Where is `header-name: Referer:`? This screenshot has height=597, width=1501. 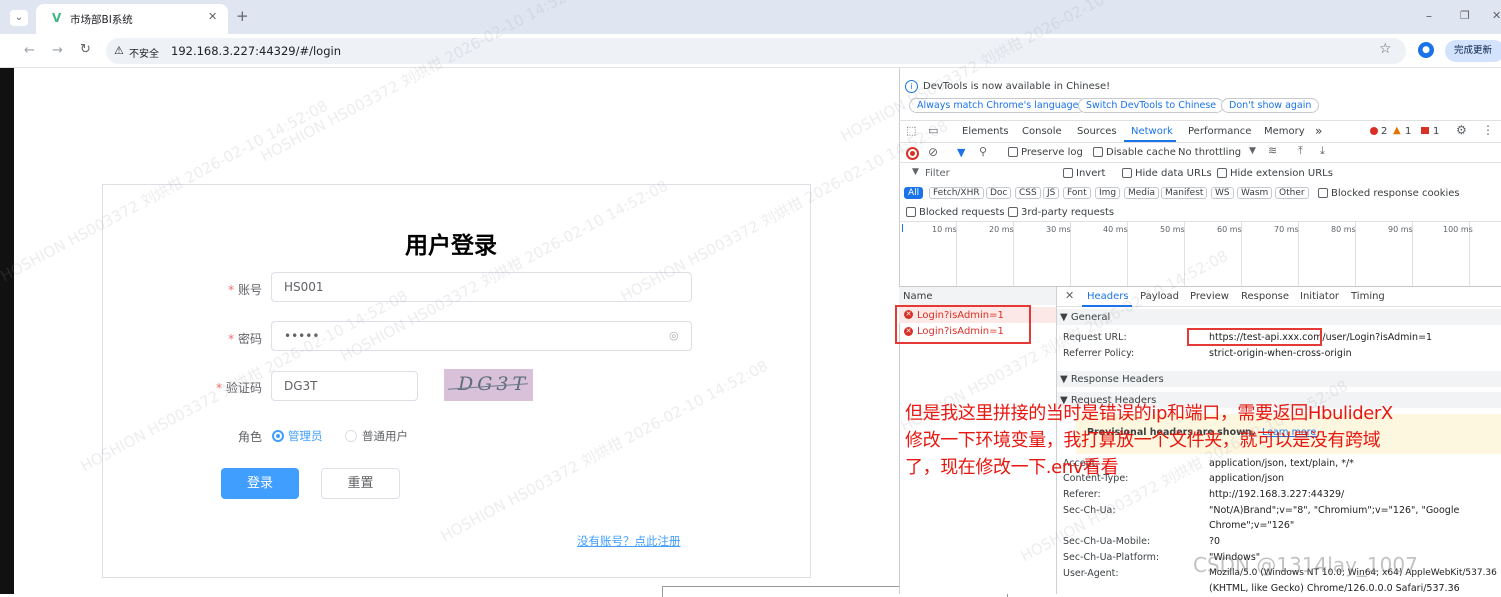
header-name: Referer: is located at coordinates (1082, 494).